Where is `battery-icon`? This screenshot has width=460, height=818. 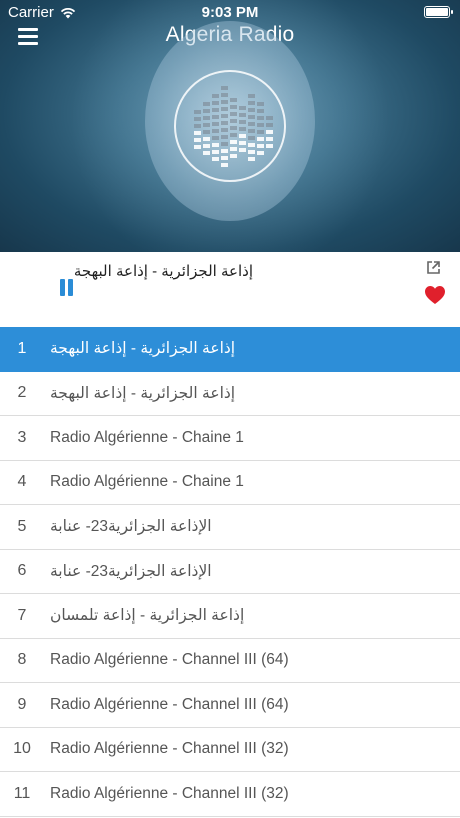 battery-icon is located at coordinates (438, 12).